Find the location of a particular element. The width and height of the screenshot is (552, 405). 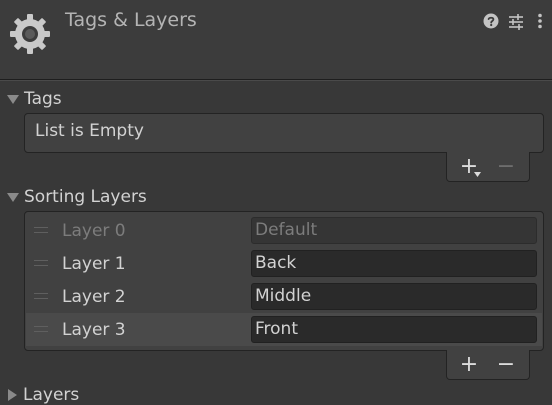

preset-icon is located at coordinates (516, 21).